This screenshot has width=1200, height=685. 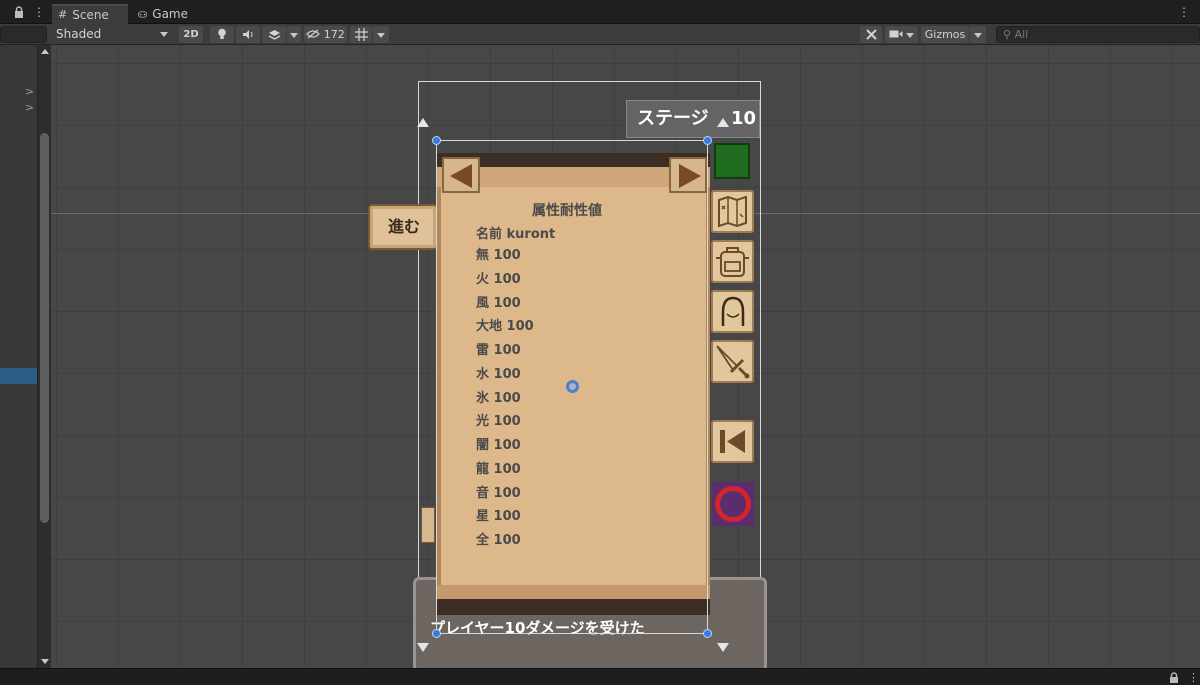 What do you see at coordinates (896, 34) in the screenshot?
I see `camera-icon` at bounding box center [896, 34].